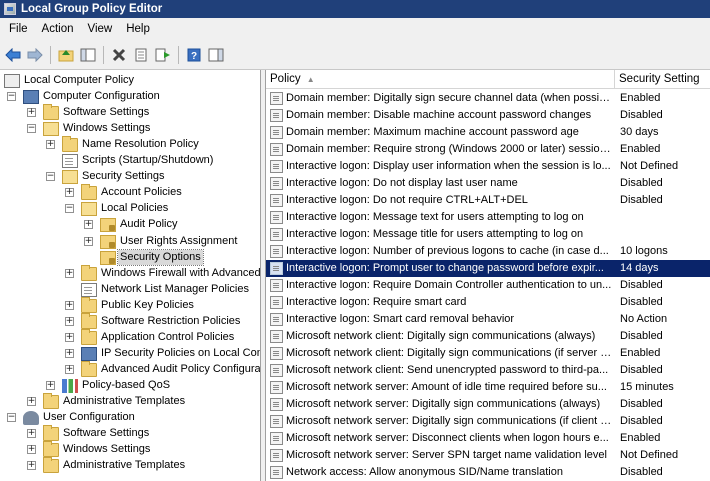  I want to click on tree-node: + Policy-based QoS, so click(130, 386).